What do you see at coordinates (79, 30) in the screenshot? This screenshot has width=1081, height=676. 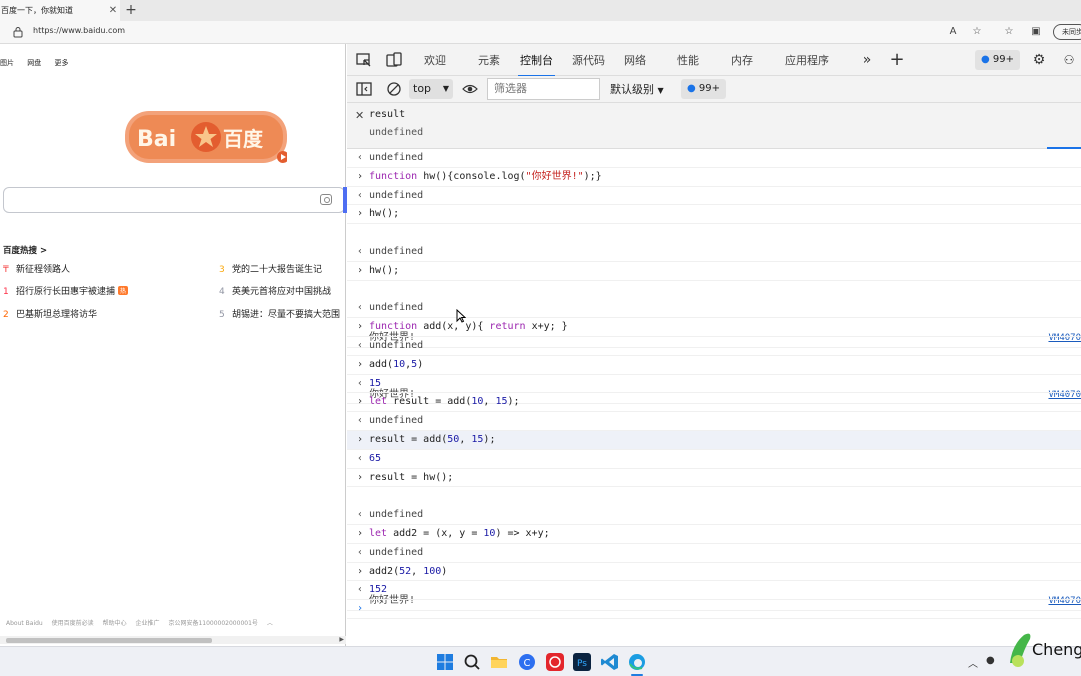 I see `url-input: https://www.baidu.com` at bounding box center [79, 30].